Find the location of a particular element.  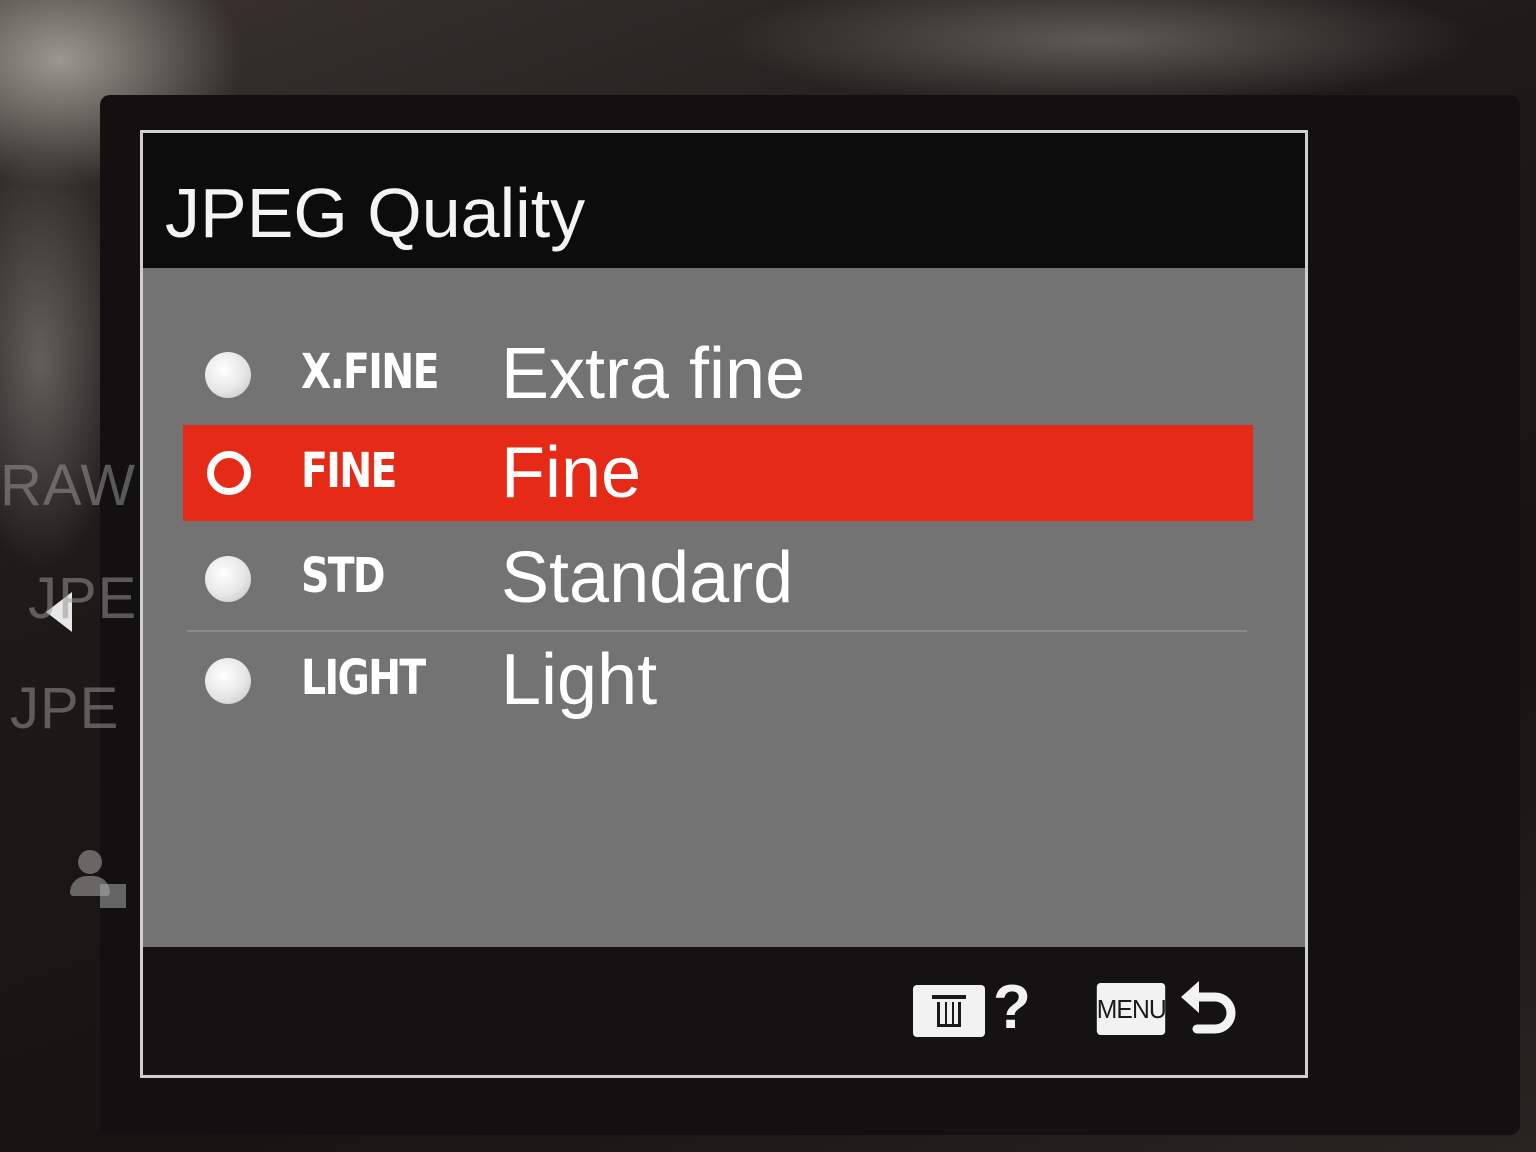

radio-button-selected is located at coordinates (229, 473).